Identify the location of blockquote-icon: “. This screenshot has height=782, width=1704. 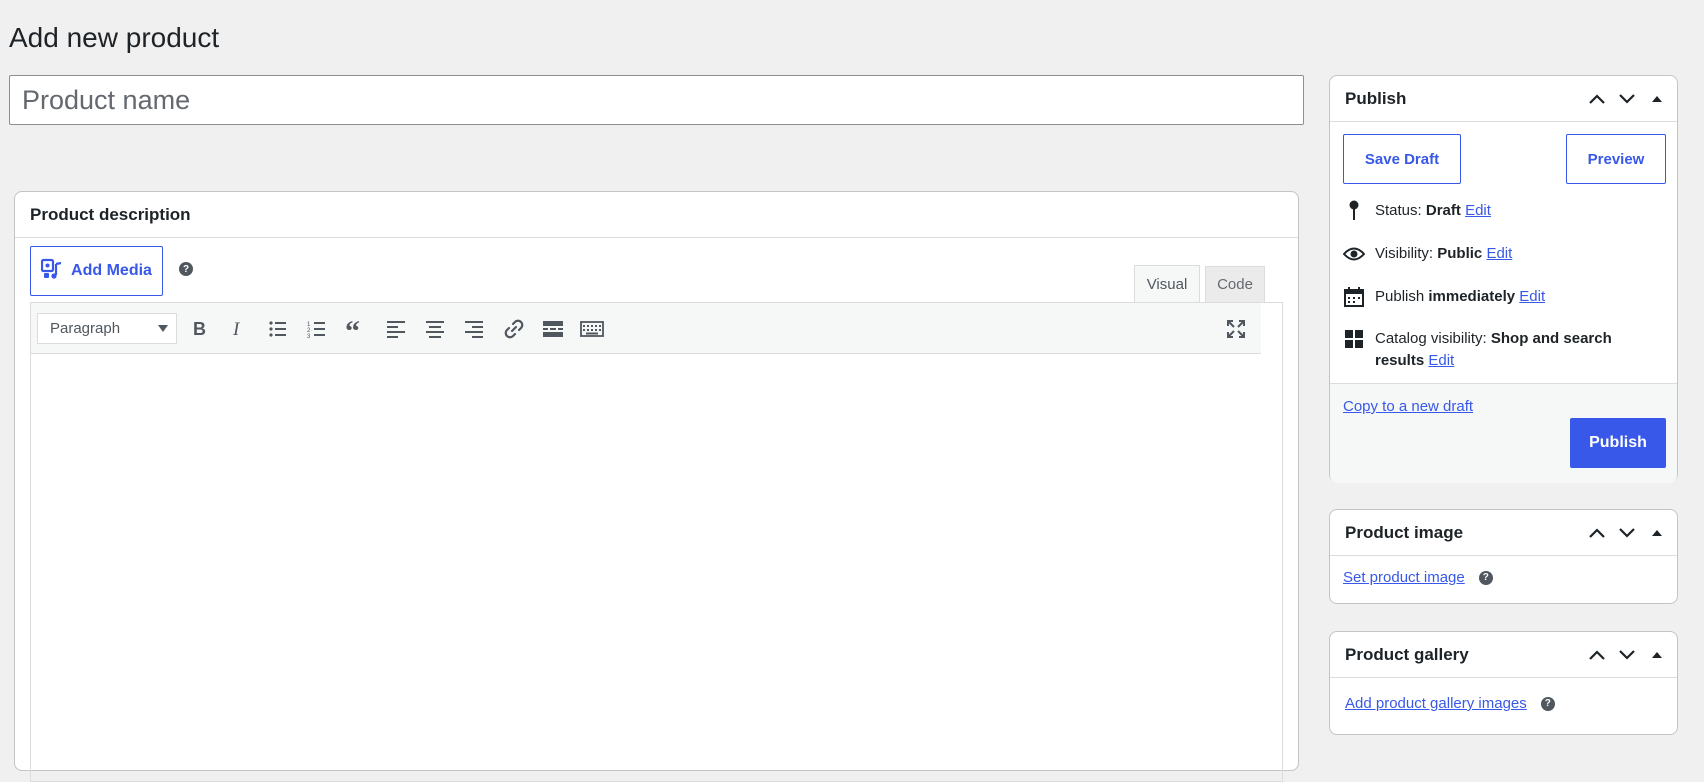
(356, 329).